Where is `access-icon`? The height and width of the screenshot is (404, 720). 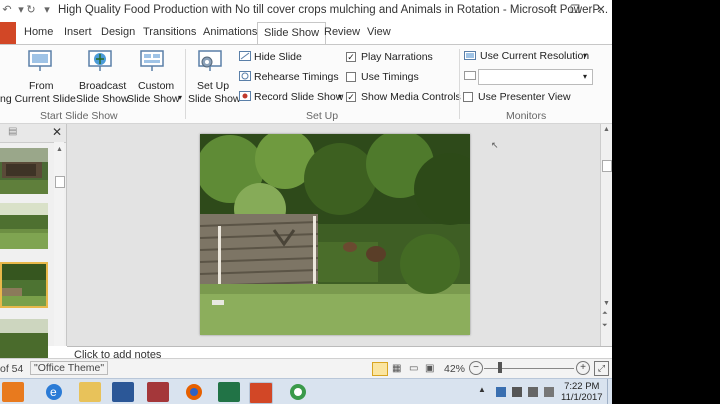 access-icon is located at coordinates (158, 392).